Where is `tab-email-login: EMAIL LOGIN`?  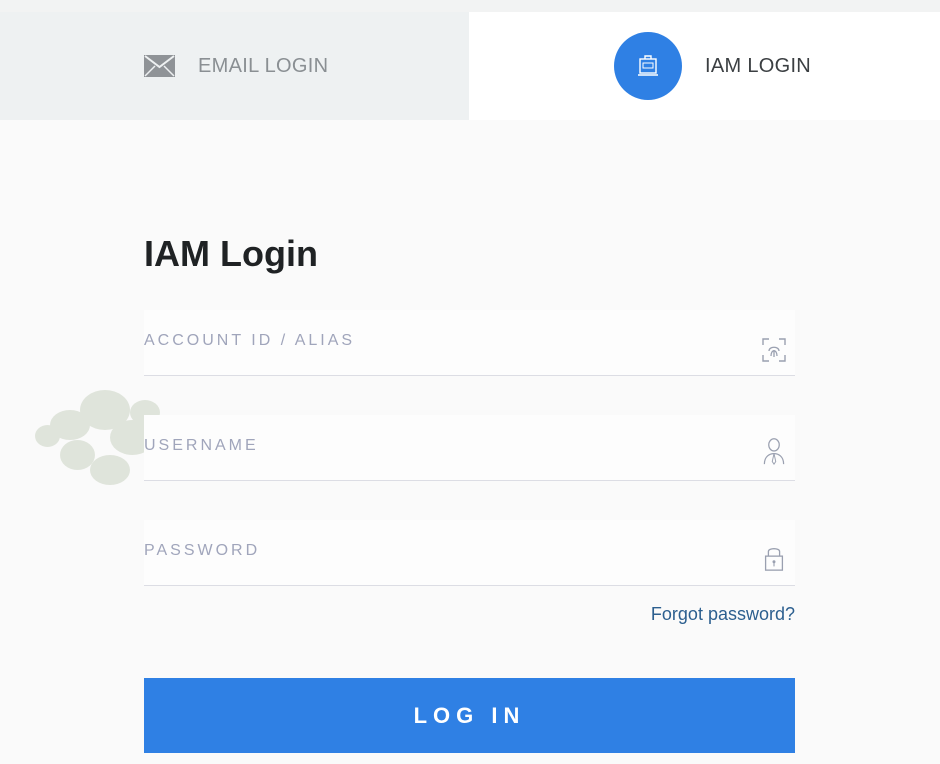 tab-email-login: EMAIL LOGIN is located at coordinates (234, 66).